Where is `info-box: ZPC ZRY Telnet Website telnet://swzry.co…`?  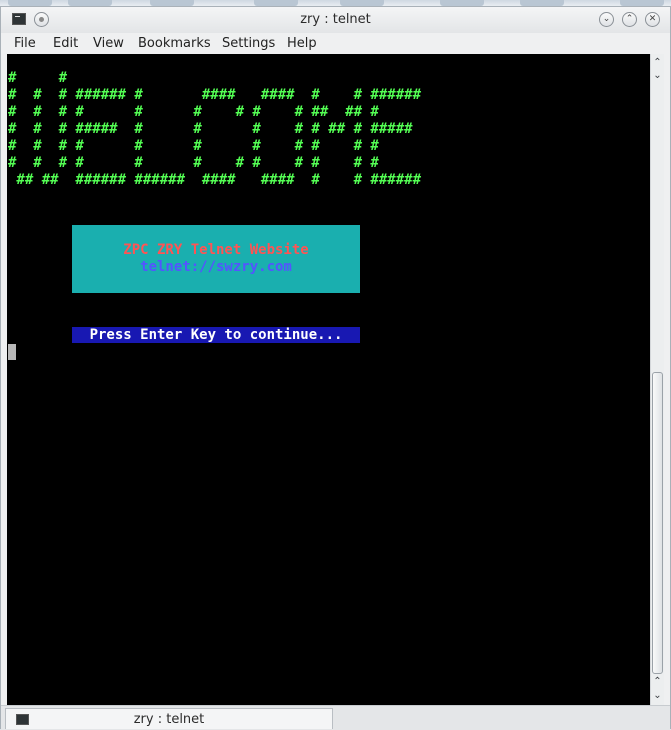 info-box: ZPC ZRY Telnet Website telnet://swzry.co… is located at coordinates (216, 259).